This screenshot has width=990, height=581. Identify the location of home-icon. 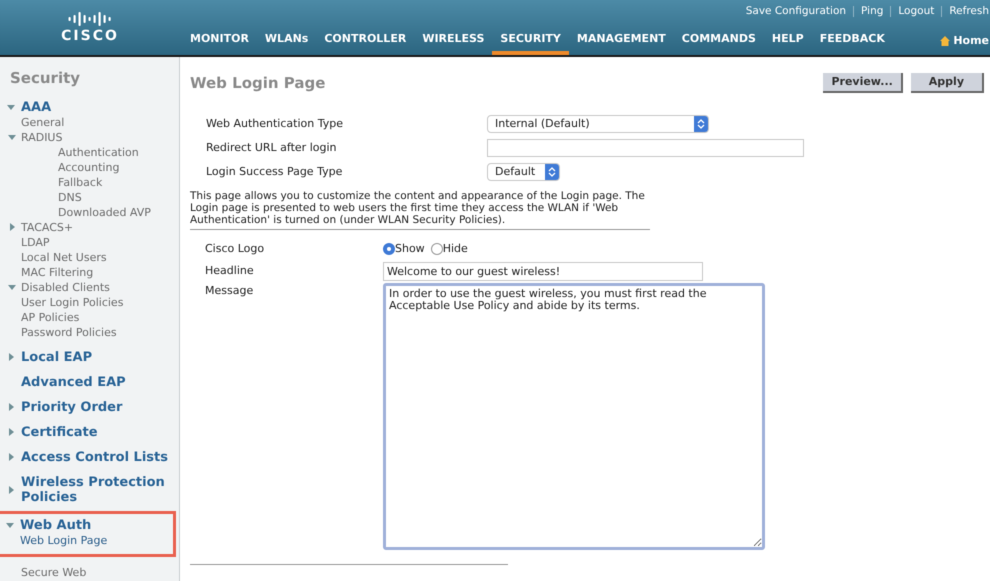
(945, 41).